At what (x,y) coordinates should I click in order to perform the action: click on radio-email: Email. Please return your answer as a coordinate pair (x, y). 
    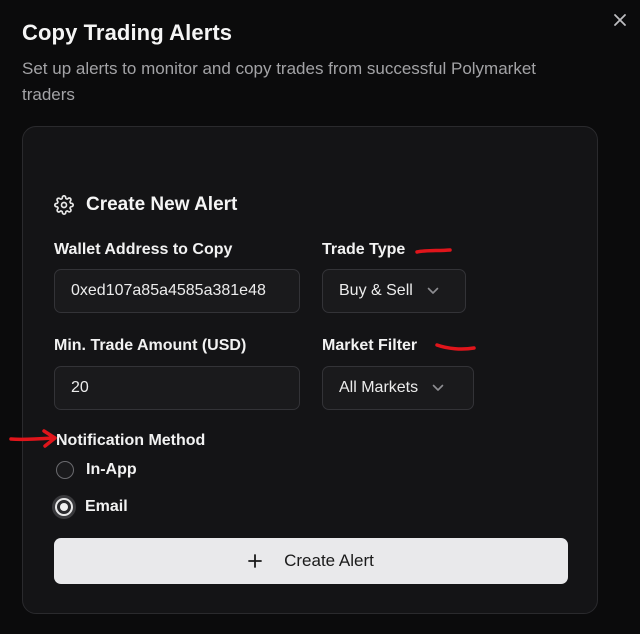
    Looking at the image, I should click on (91, 507).